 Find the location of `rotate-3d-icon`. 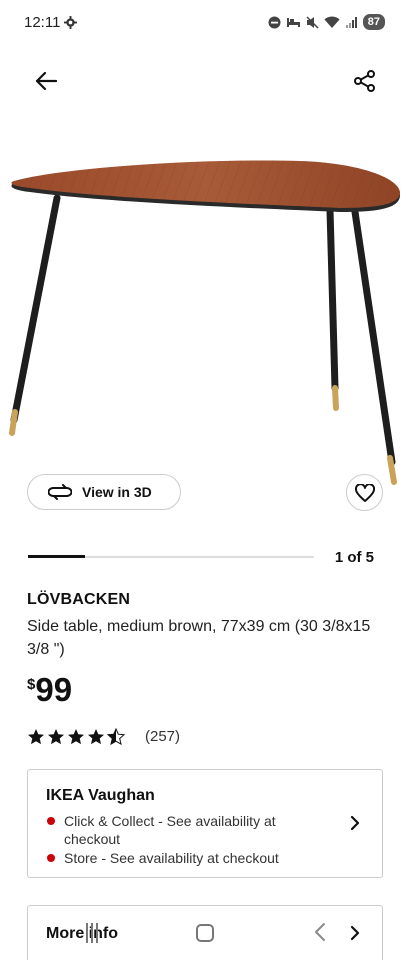

rotate-3d-icon is located at coordinates (60, 492).